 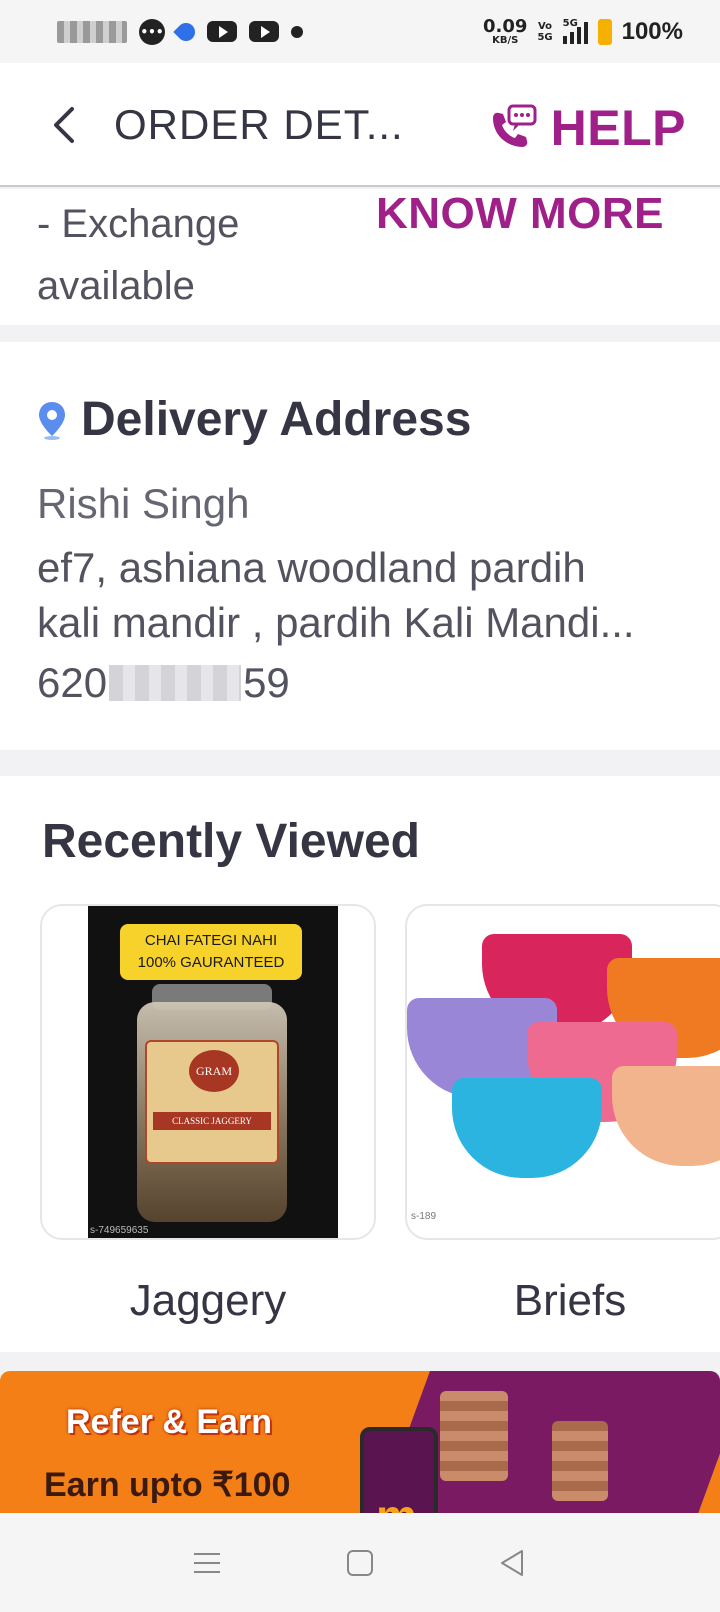 What do you see at coordinates (562, 1072) in the screenshot?
I see `product-card-briefs: s-189` at bounding box center [562, 1072].